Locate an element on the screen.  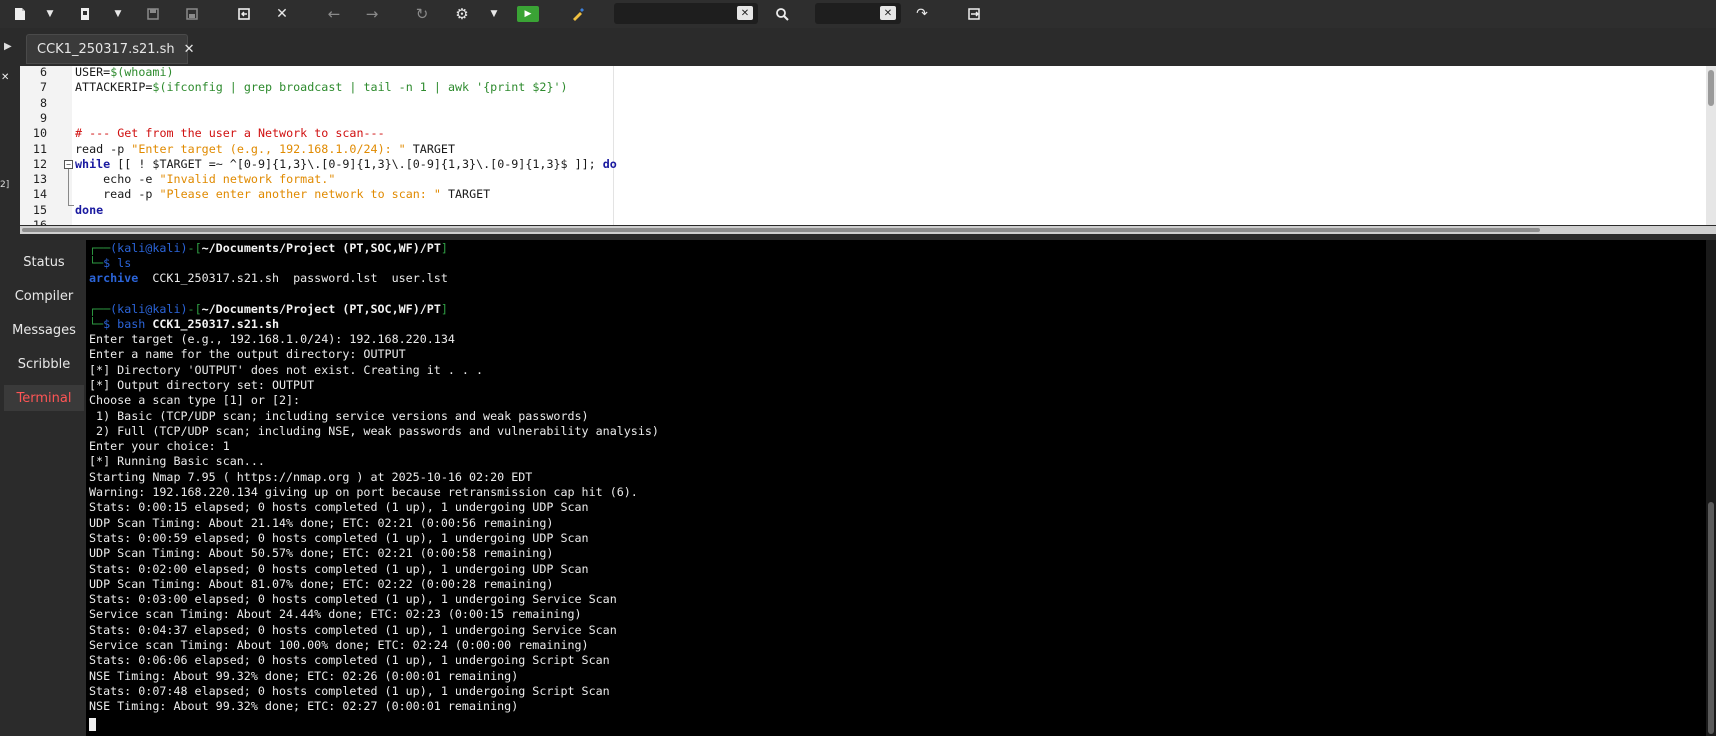
tab-messages: Messages is located at coordinates (44, 330).